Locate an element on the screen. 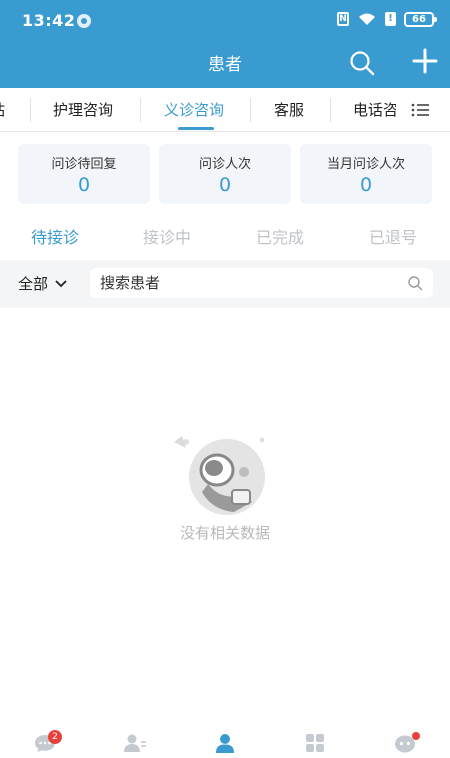  notification-dot-icon is located at coordinates (84, 21).